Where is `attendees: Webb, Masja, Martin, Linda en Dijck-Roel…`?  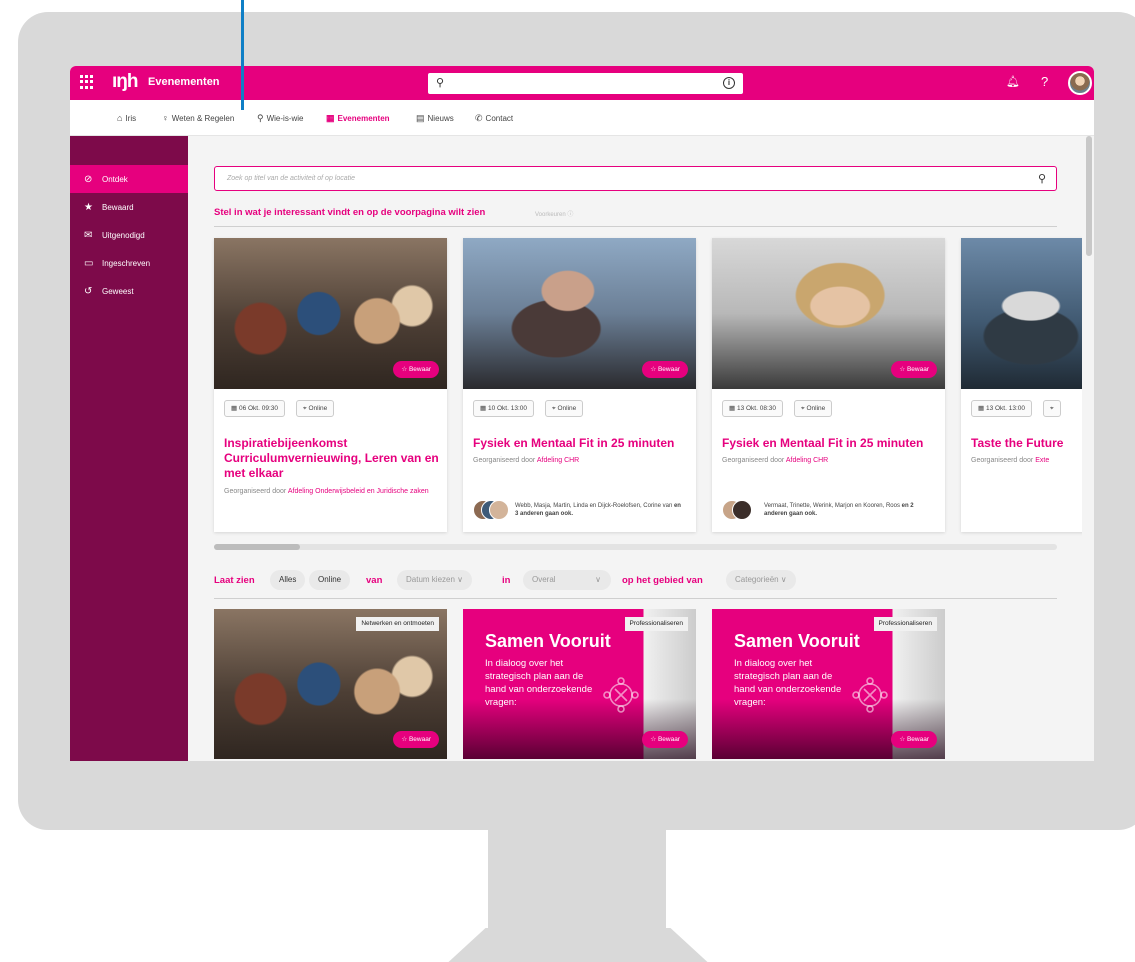 attendees: Webb, Masja, Martin, Linda en Dijck-Roel… is located at coordinates (583, 510).